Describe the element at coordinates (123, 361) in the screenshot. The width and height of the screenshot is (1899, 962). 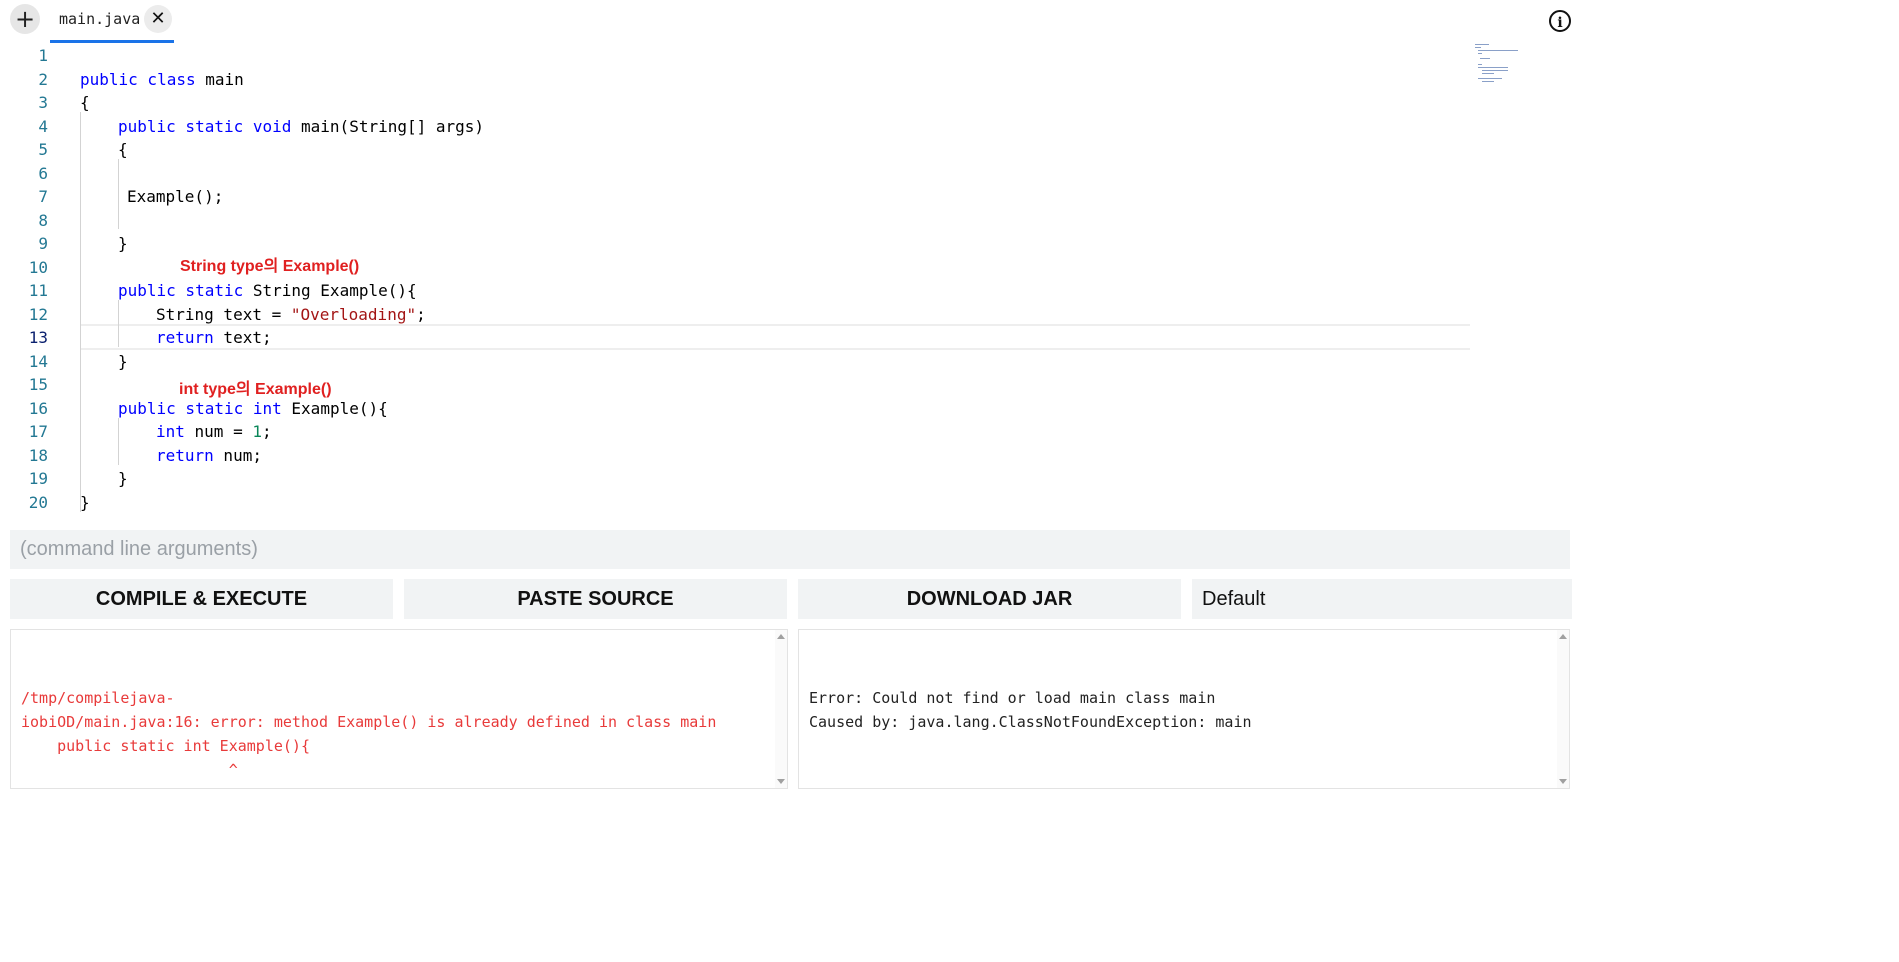
I see `code-line-14: }` at that location.